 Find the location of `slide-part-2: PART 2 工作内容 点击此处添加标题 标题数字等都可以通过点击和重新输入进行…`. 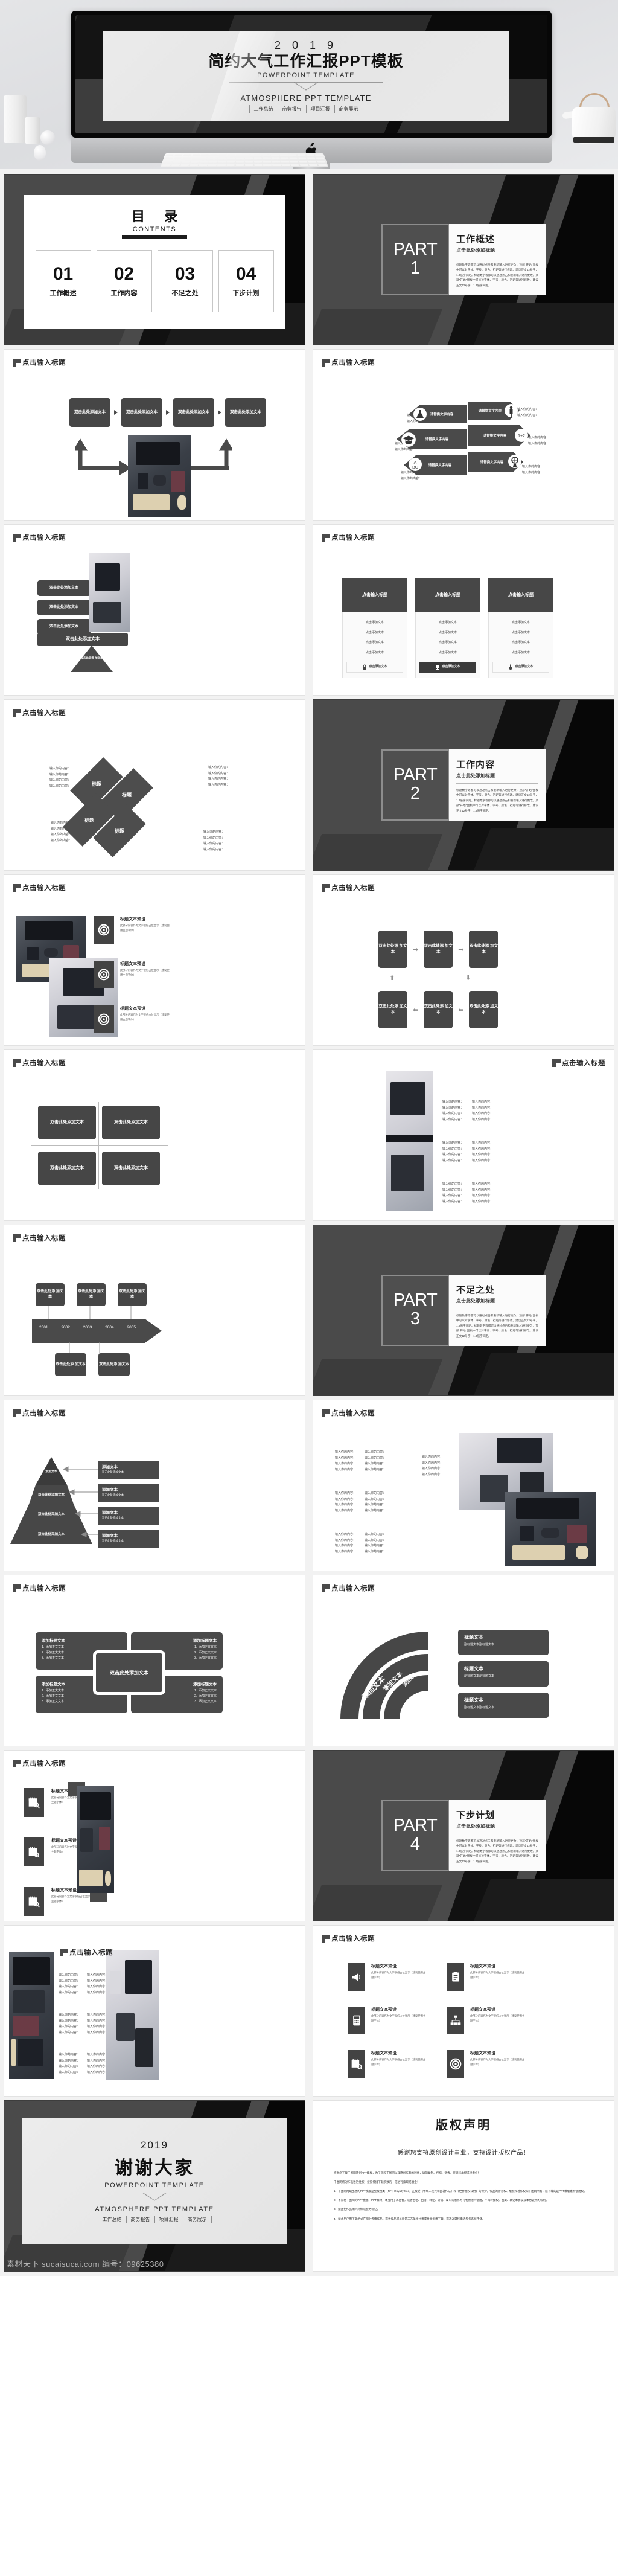

slide-part-2: PART 2 工作内容 点击此处添加标题 标题数字等都可以通过点击和重新输入进行… is located at coordinates (463, 785).